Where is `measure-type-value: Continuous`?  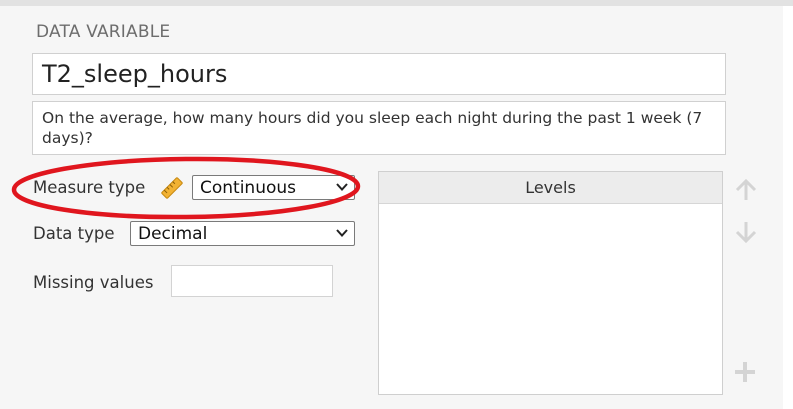
measure-type-value: Continuous is located at coordinates (248, 188).